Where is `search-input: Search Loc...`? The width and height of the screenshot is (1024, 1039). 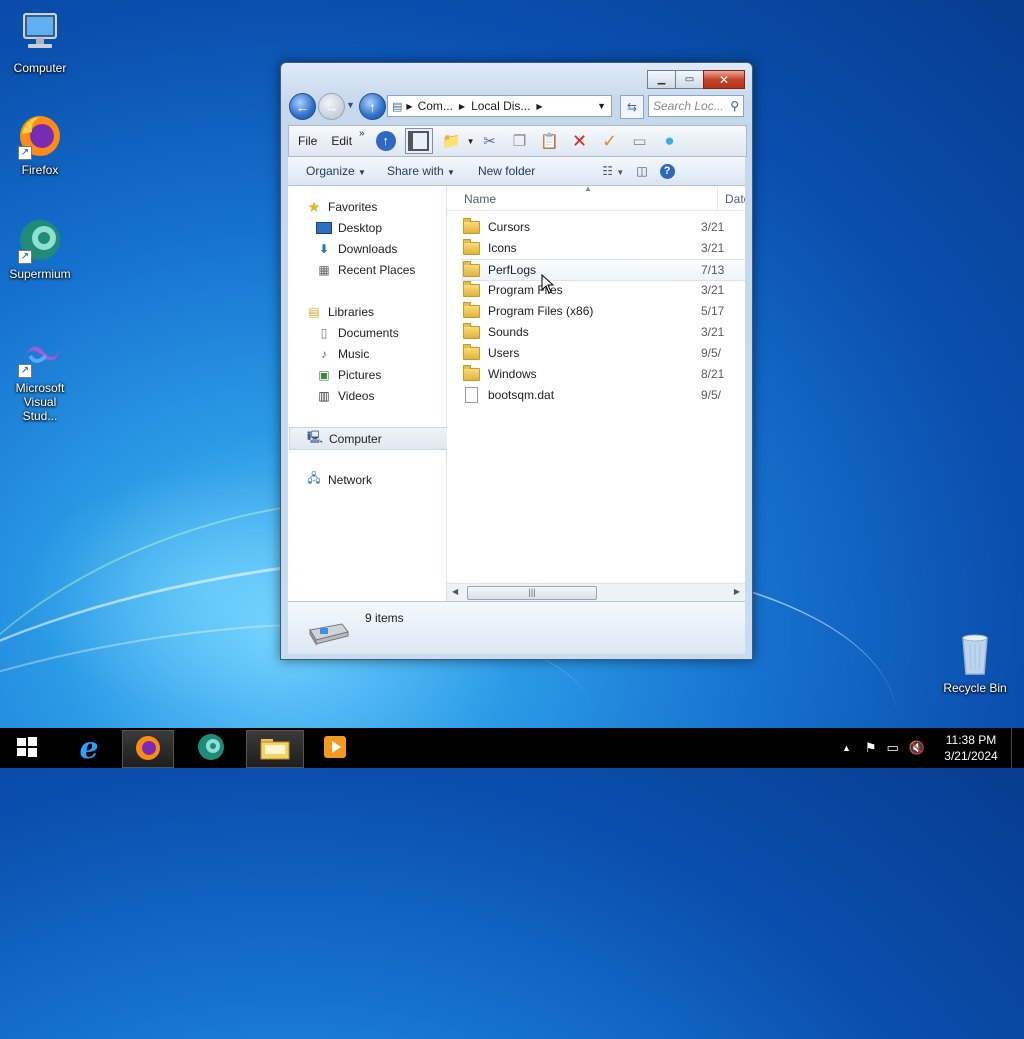 search-input: Search Loc... is located at coordinates (689, 106).